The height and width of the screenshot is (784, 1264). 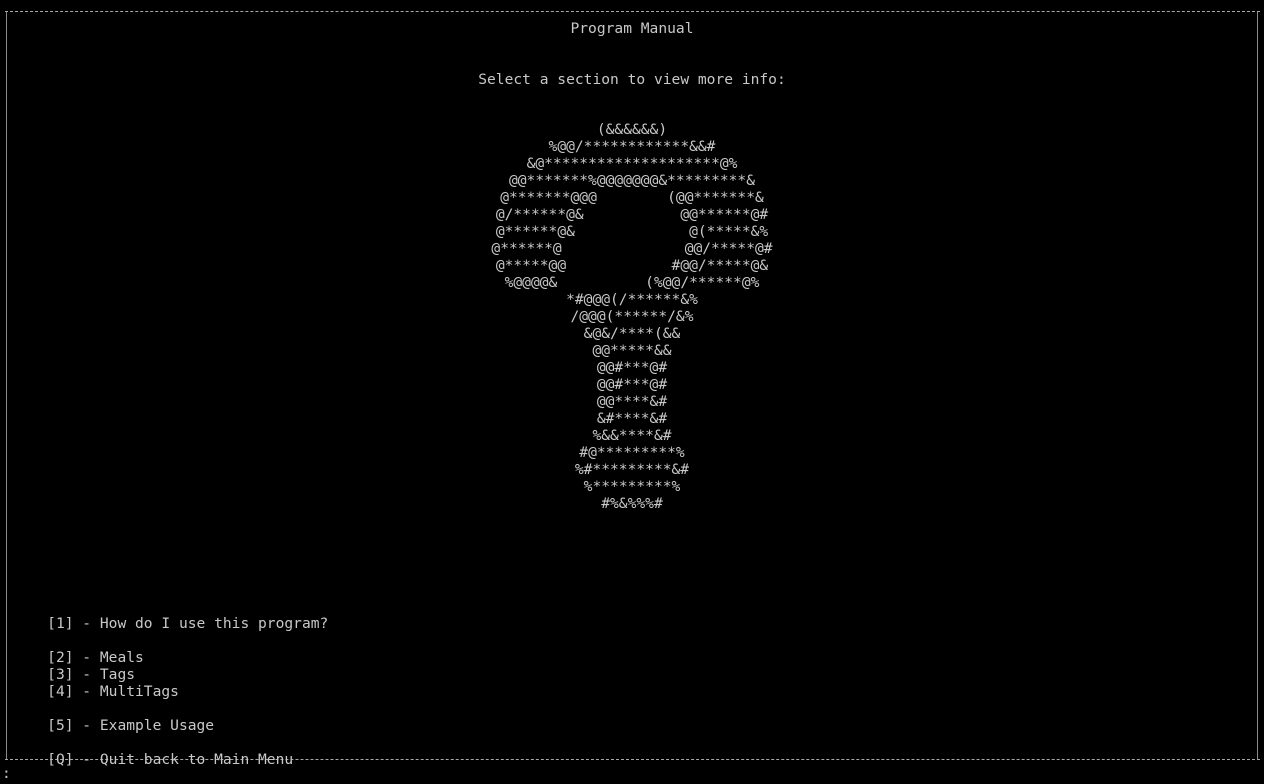 I want to click on ascii-art-row: %@@@@& (%@@/******@%, so click(x=632, y=282).